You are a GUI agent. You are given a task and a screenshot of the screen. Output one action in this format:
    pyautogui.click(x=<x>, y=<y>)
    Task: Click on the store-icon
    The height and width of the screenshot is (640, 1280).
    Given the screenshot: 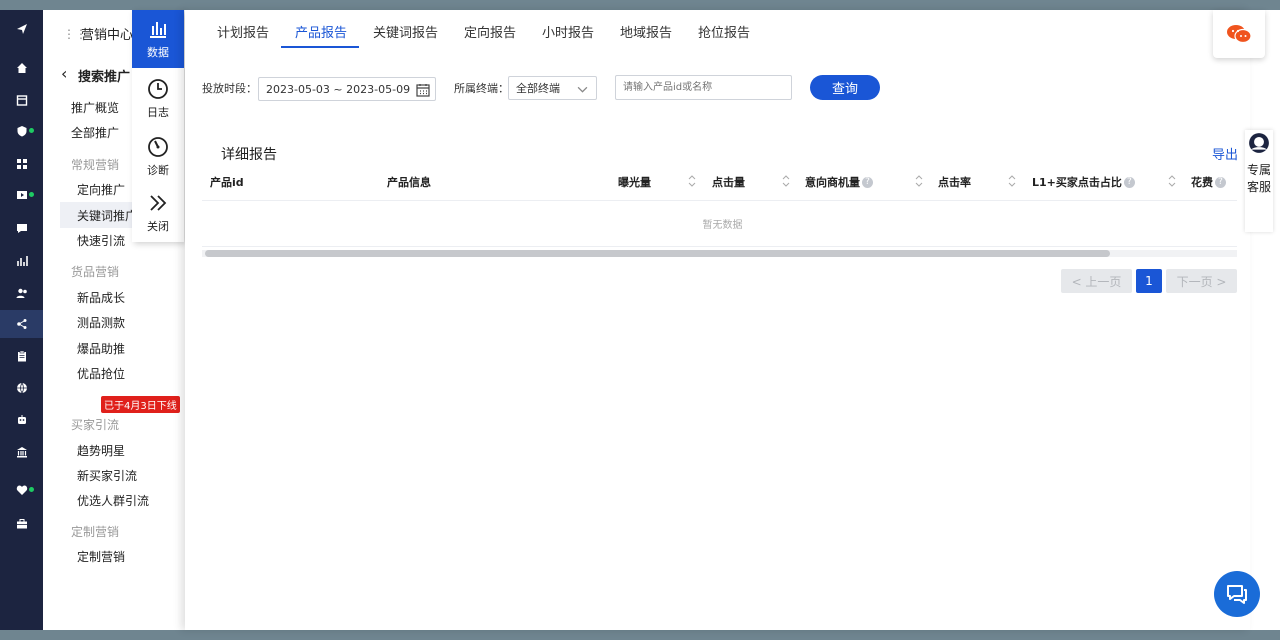 What is the action you would take?
    pyautogui.click(x=21, y=100)
    